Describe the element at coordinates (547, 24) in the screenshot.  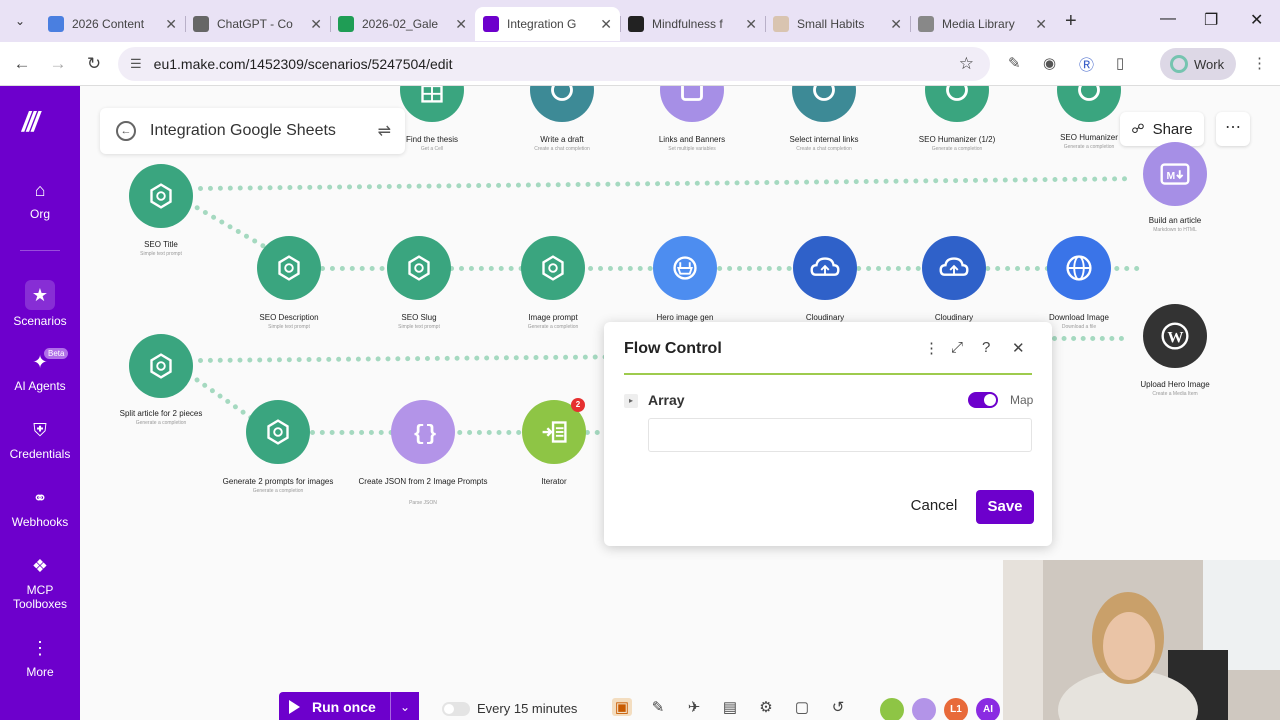
I see `browser-tab: Integration G ✕` at that location.